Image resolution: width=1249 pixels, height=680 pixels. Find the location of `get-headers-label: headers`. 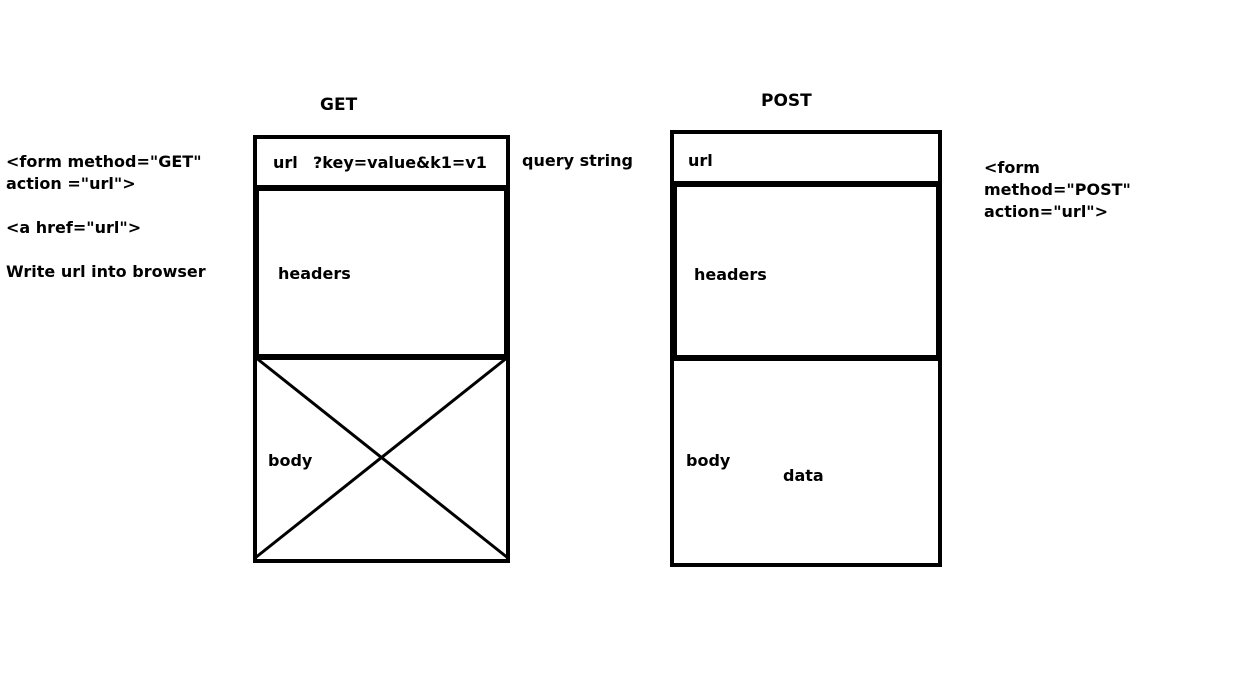

get-headers-label: headers is located at coordinates (314, 273).